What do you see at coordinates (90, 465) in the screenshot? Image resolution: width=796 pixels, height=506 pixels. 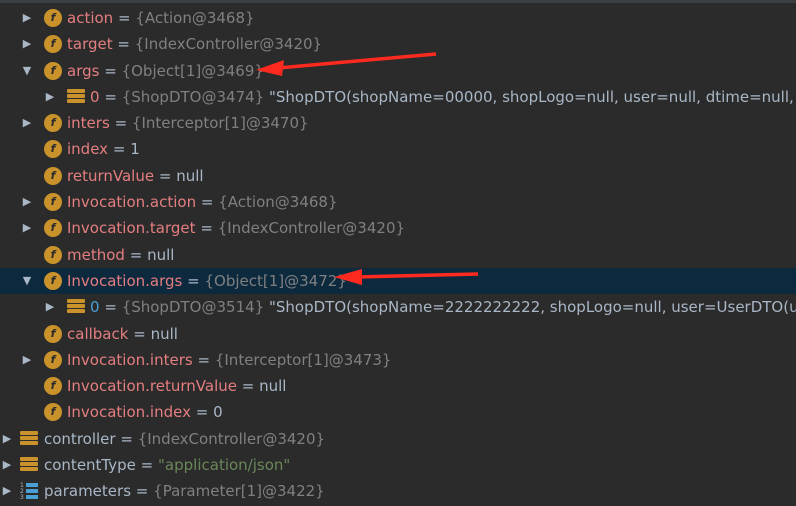 I see `variable-name: contentType` at bounding box center [90, 465].